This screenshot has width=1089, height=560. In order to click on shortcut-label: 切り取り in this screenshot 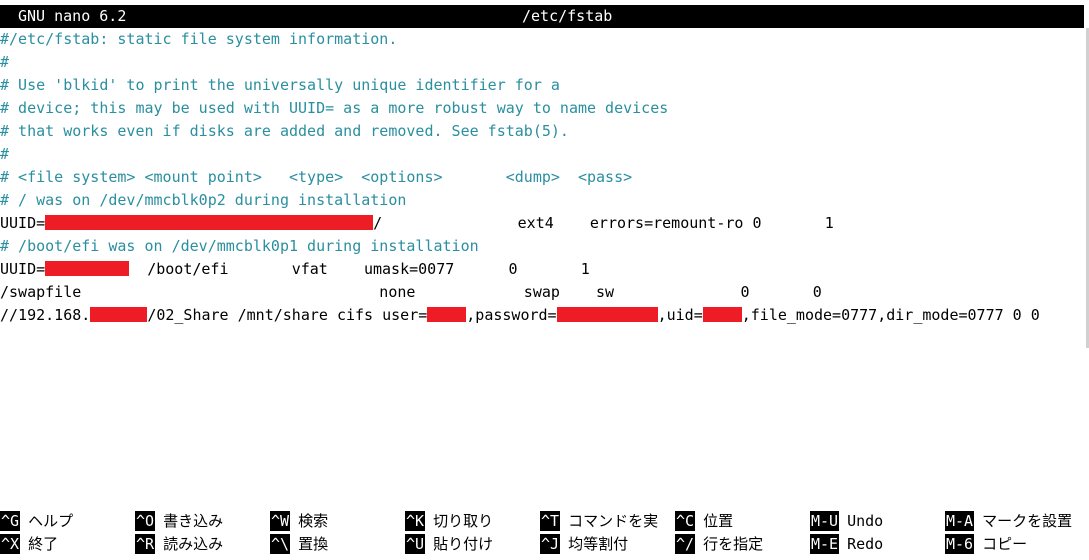, I will do `click(463, 521)`.